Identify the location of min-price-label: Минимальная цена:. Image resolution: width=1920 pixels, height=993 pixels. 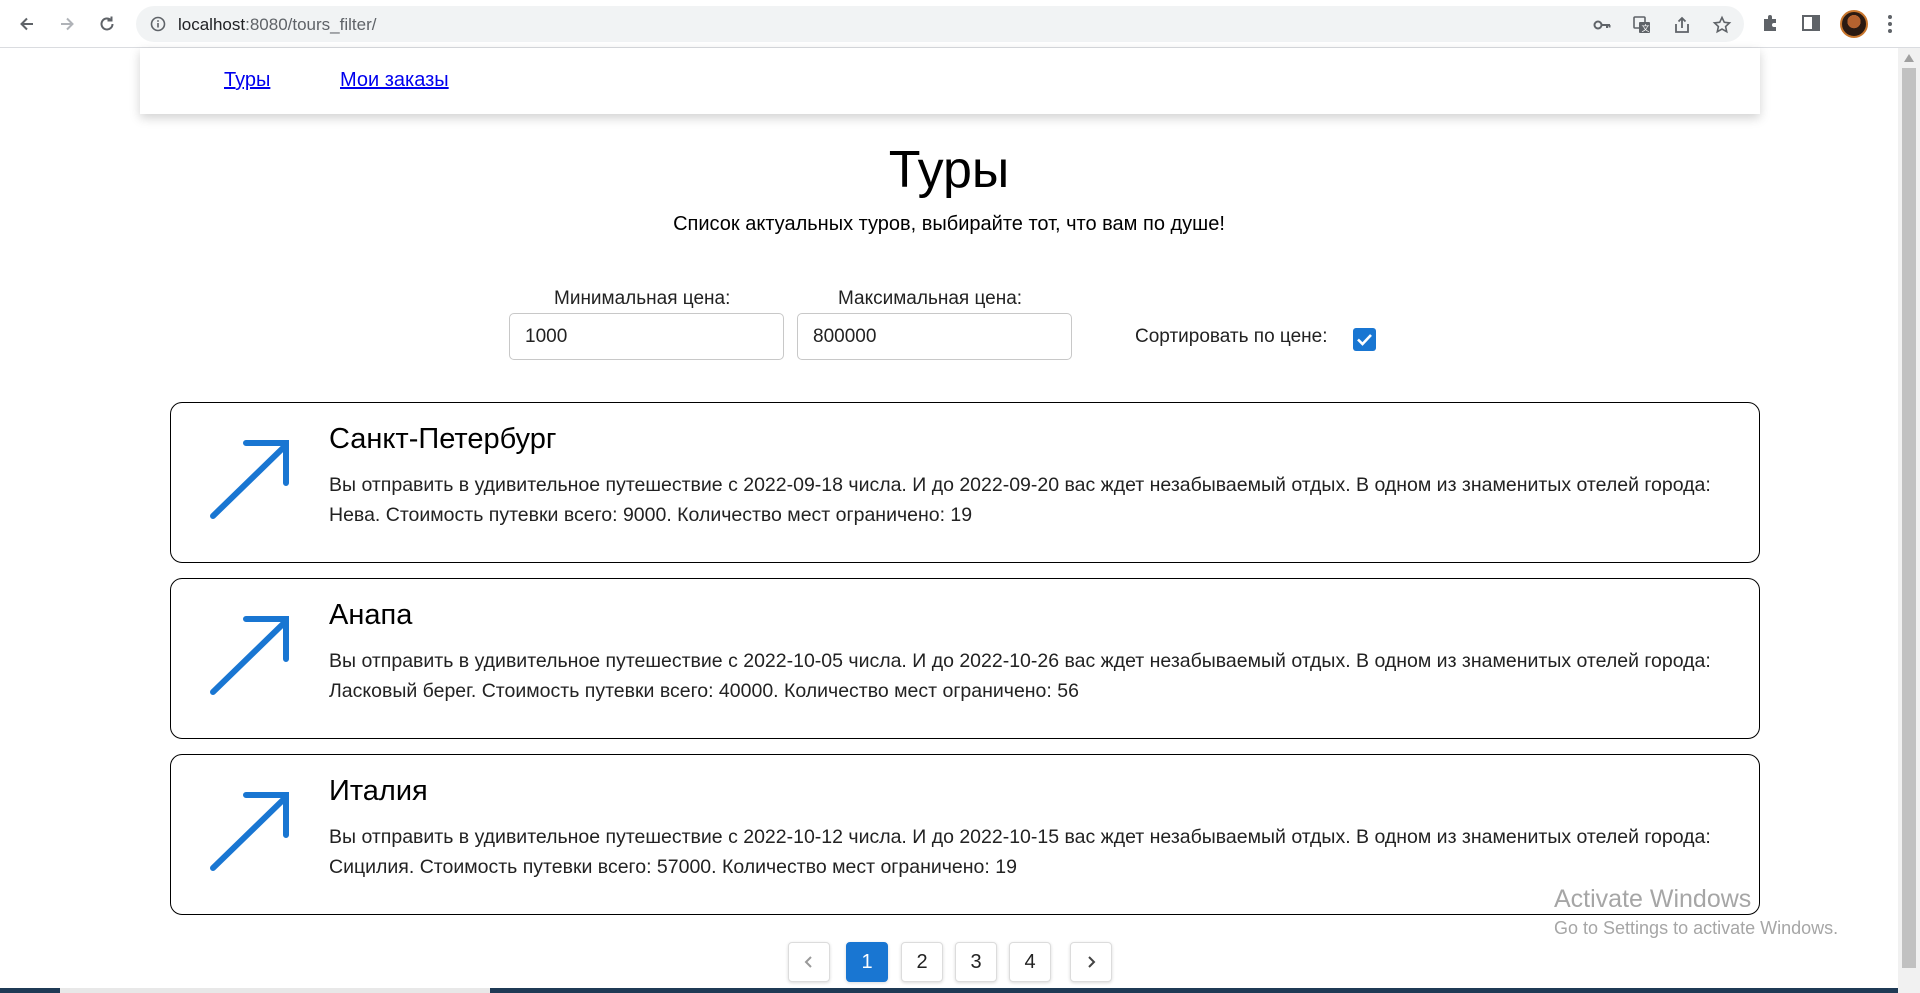
(642, 298).